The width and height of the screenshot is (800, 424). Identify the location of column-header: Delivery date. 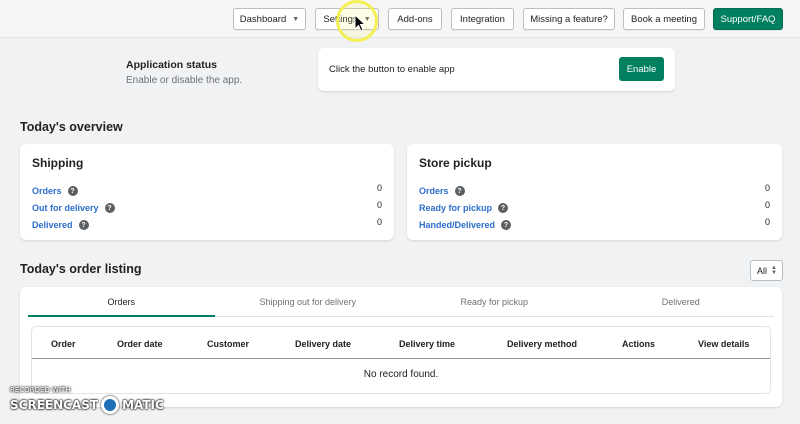
(323, 344).